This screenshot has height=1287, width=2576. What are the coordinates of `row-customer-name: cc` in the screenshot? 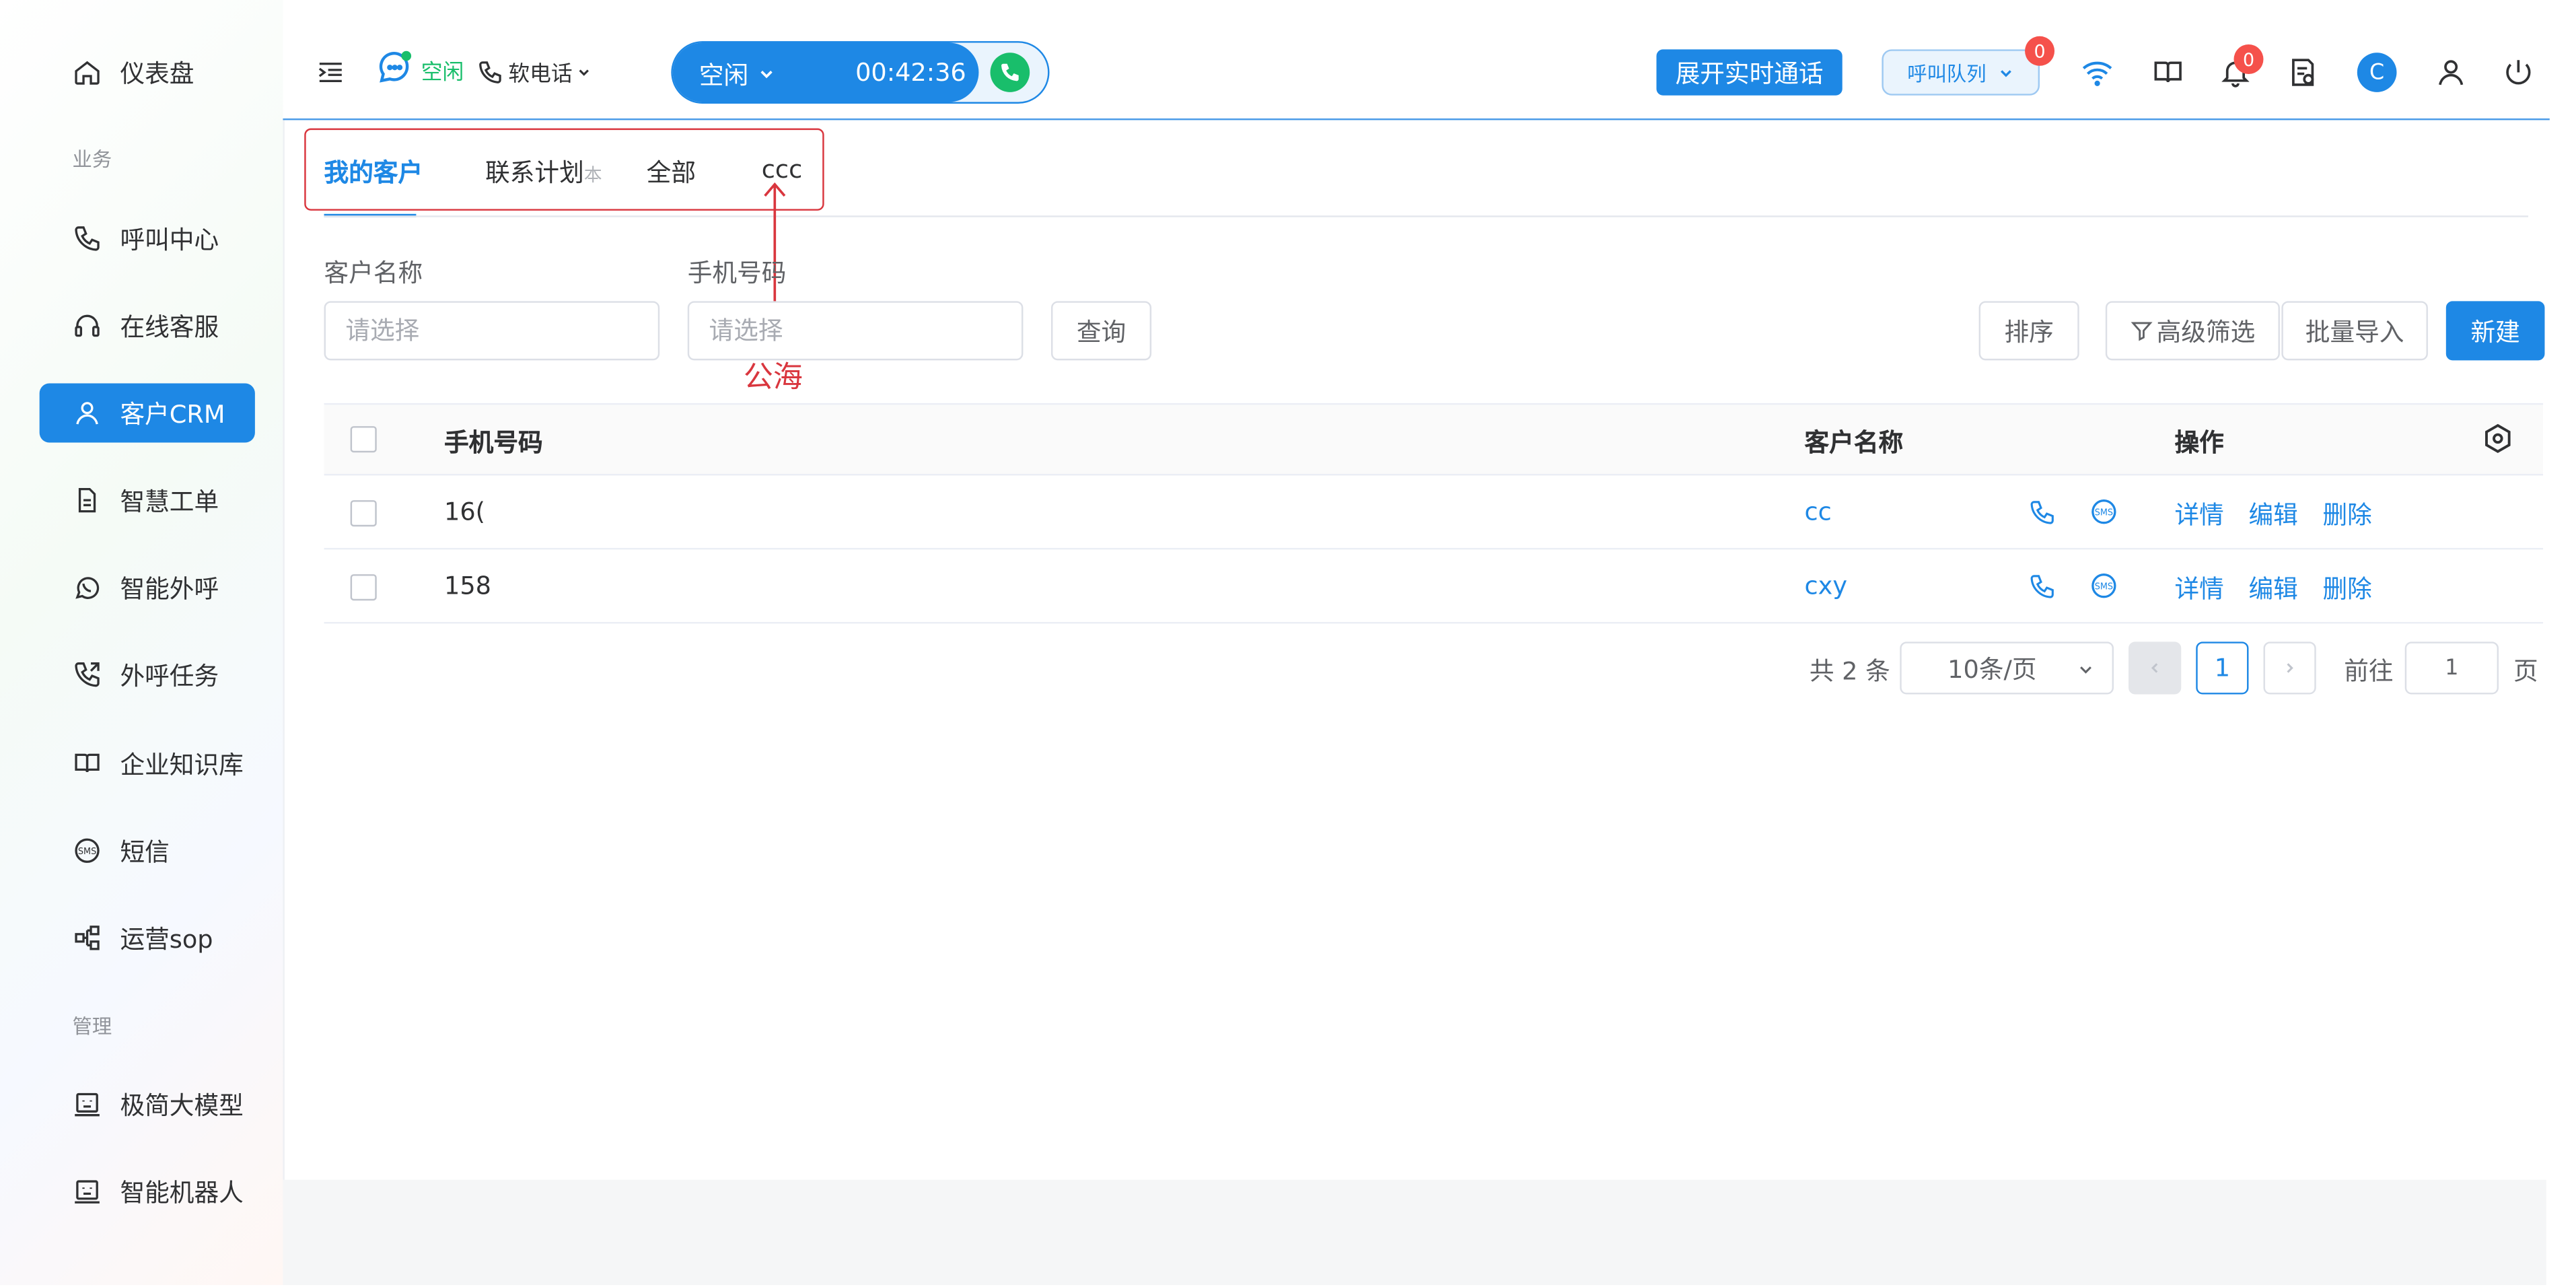 It's located at (1818, 512).